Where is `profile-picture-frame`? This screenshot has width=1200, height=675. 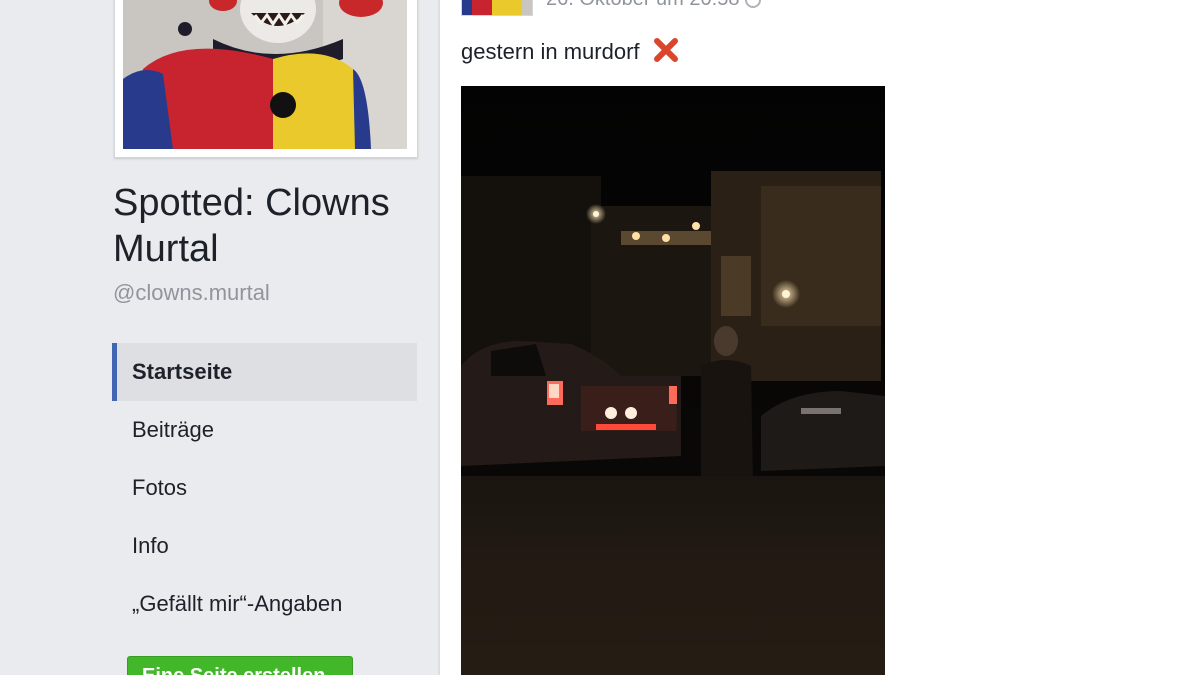
profile-picture-frame is located at coordinates (266, 79).